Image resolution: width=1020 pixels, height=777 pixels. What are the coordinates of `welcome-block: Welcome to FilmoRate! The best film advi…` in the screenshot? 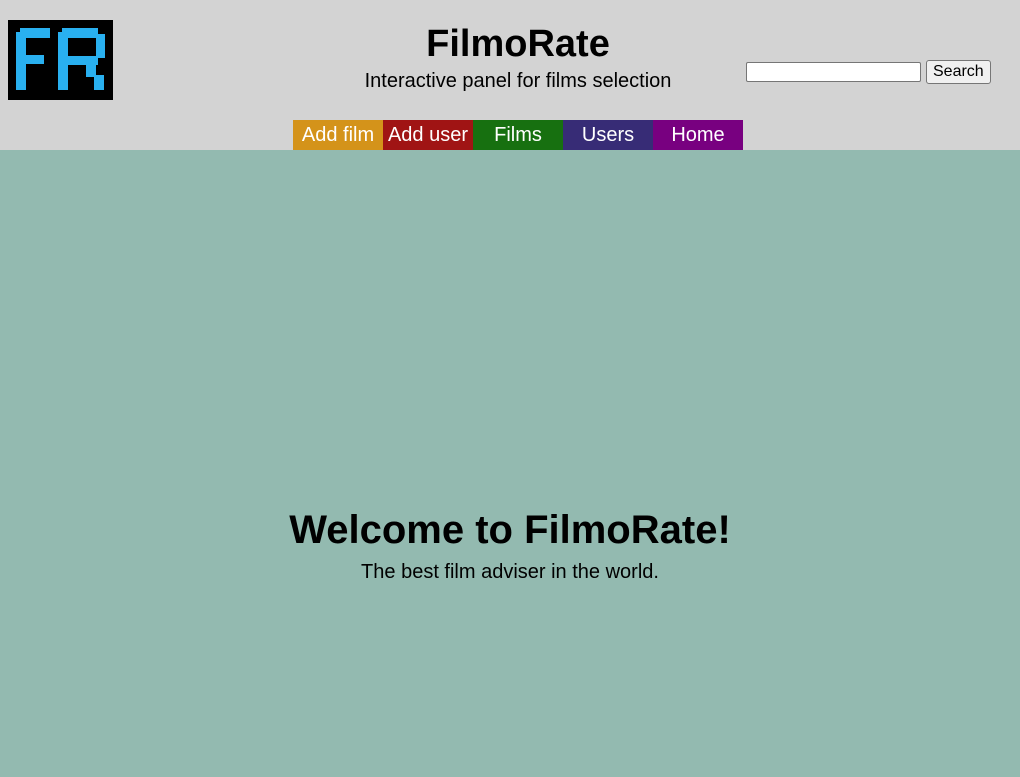 It's located at (510, 547).